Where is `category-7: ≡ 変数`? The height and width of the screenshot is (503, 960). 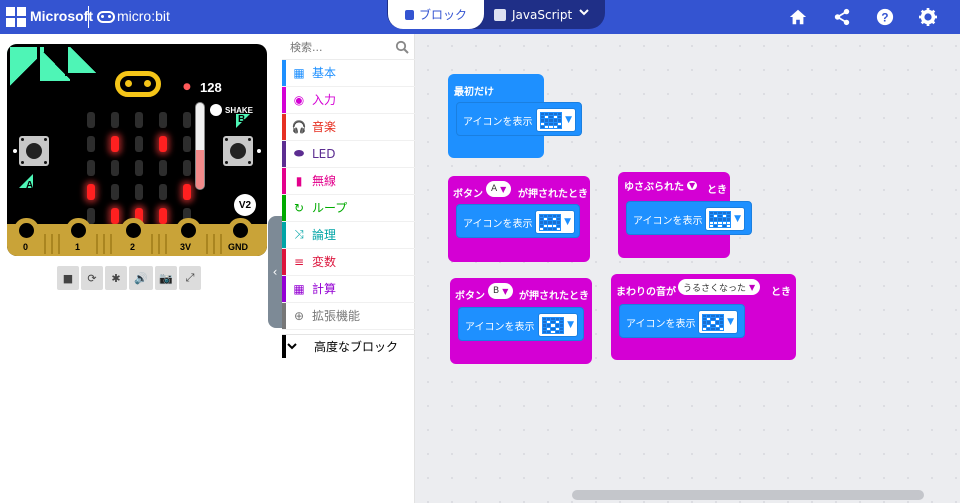
category-7: ≡ 変数 is located at coordinates (348, 262).